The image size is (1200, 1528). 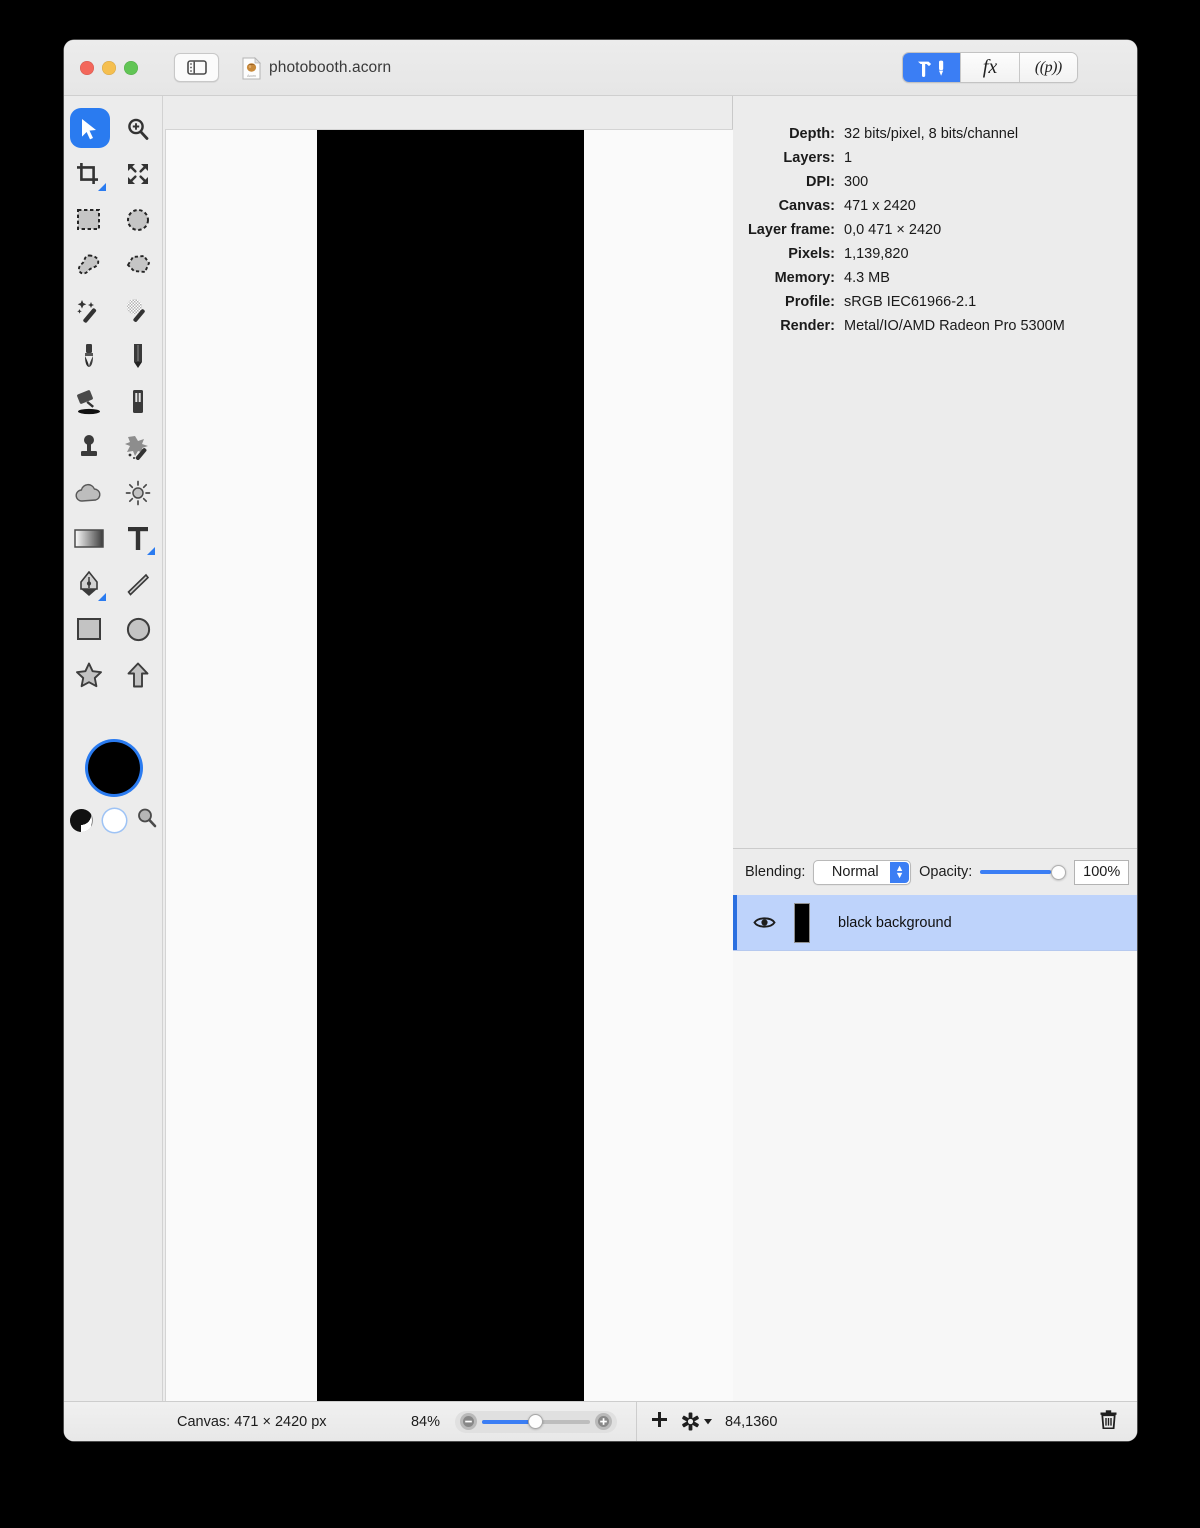 I want to click on zoom-slider-widget, so click(x=536, y=1421).